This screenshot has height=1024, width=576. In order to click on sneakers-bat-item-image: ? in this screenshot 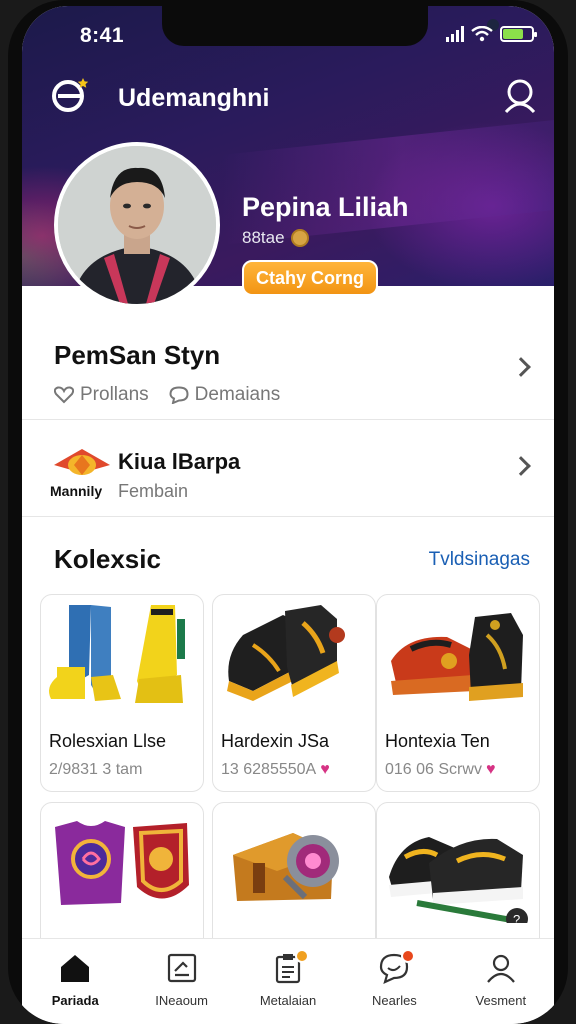, I will do `click(458, 880)`.